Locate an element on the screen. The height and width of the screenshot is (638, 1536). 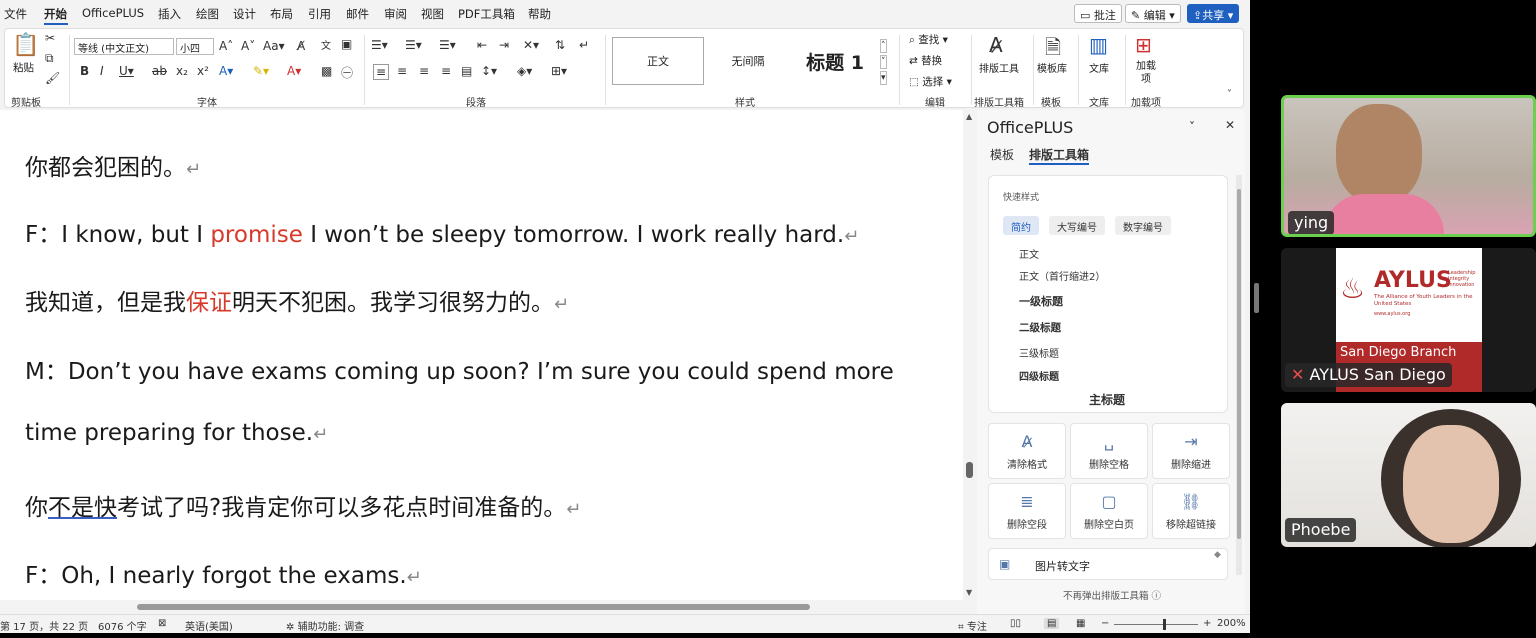
show-marks-icon: ↵ is located at coordinates (584, 45).